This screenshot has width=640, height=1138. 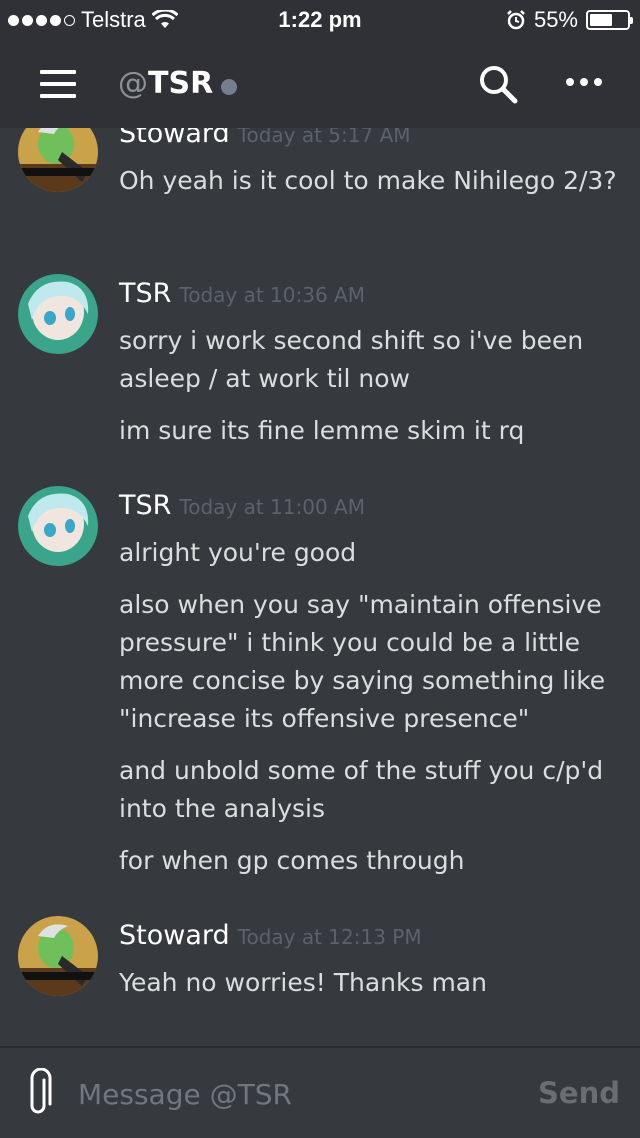 What do you see at coordinates (272, 295) in the screenshot?
I see `message-timestamp: Today at 10:36 AM` at bounding box center [272, 295].